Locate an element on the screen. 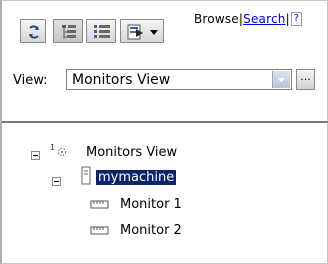  list-view-button is located at coordinates (101, 31).